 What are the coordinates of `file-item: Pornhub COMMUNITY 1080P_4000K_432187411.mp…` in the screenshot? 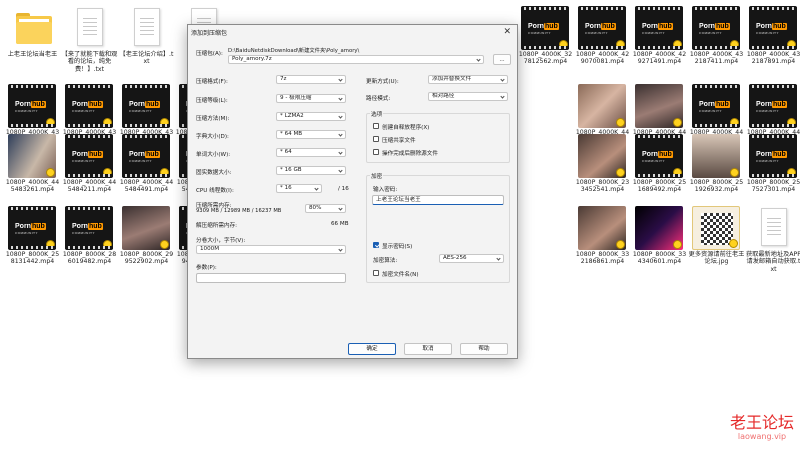 It's located at (716, 36).